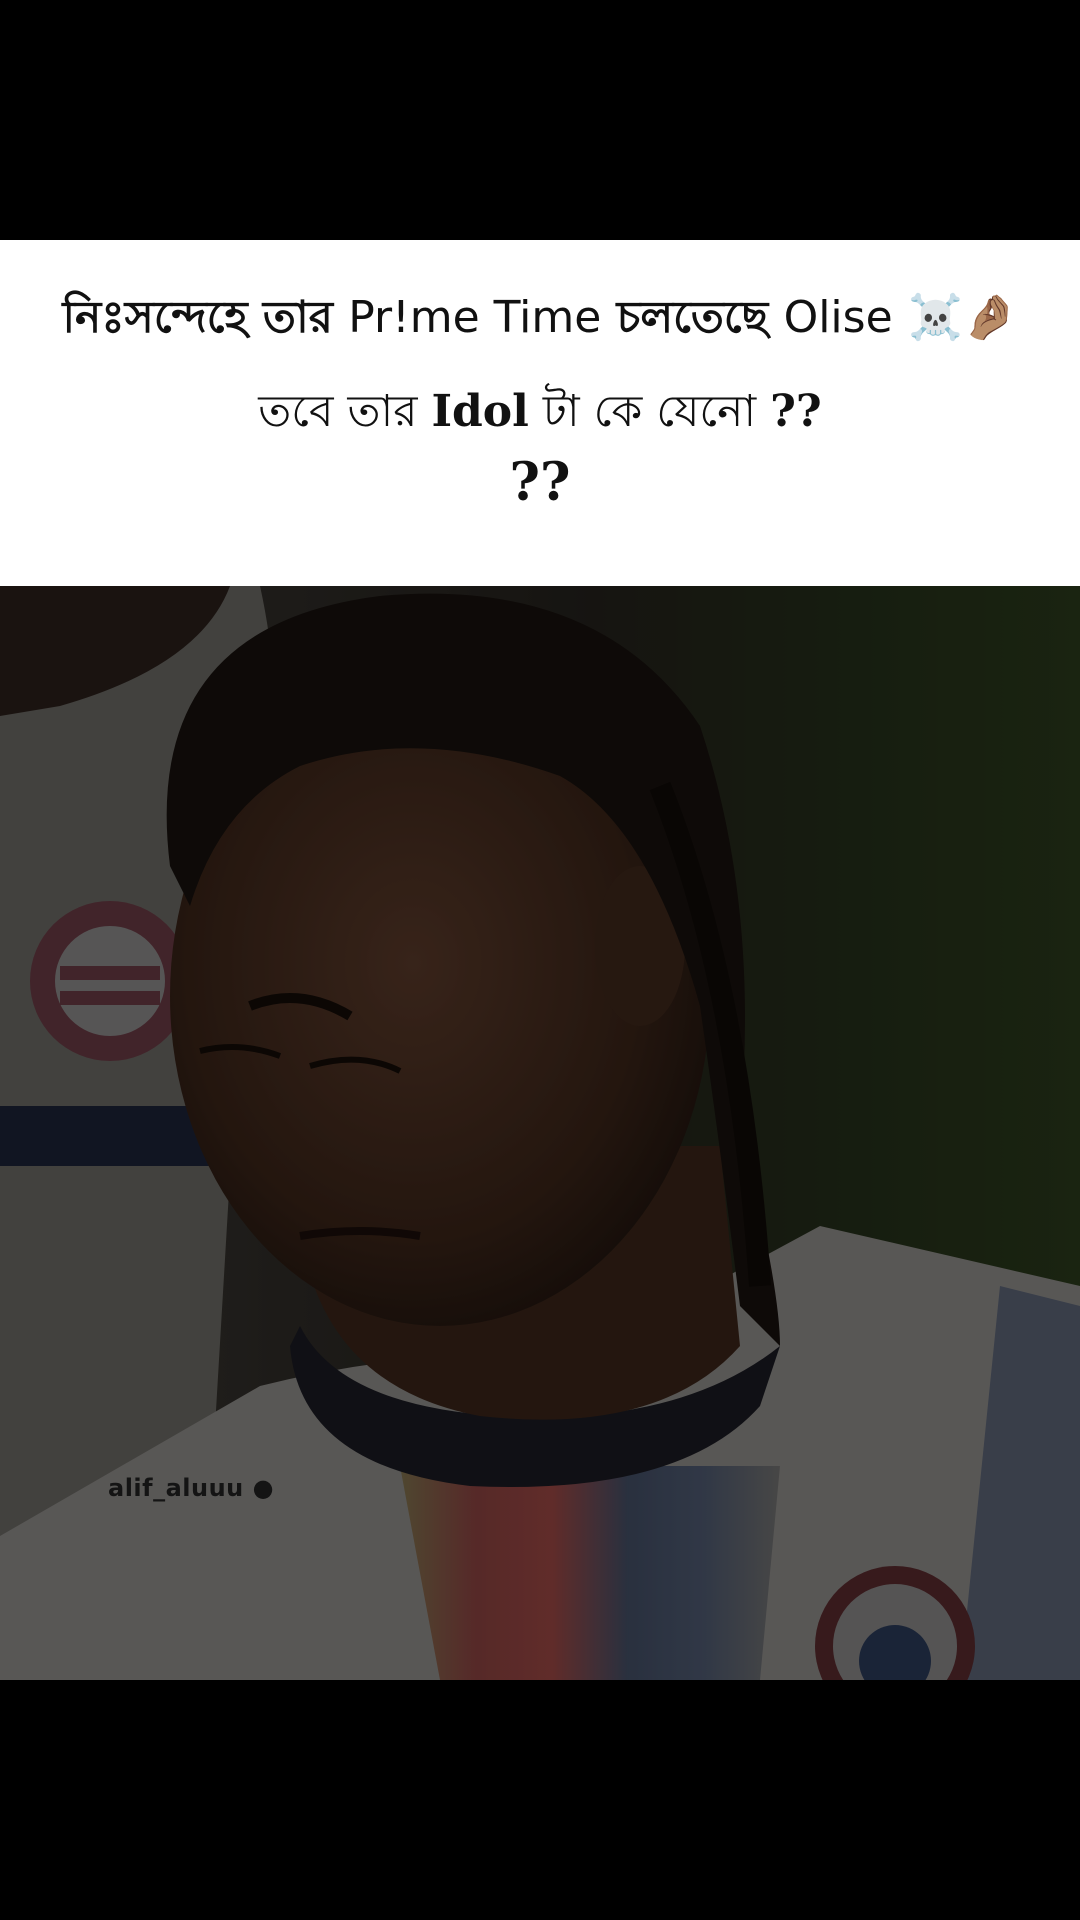 The height and width of the screenshot is (1920, 1080). Describe the element at coordinates (180, 1488) in the screenshot. I see `watermark-text: alif_aluuu` at that location.